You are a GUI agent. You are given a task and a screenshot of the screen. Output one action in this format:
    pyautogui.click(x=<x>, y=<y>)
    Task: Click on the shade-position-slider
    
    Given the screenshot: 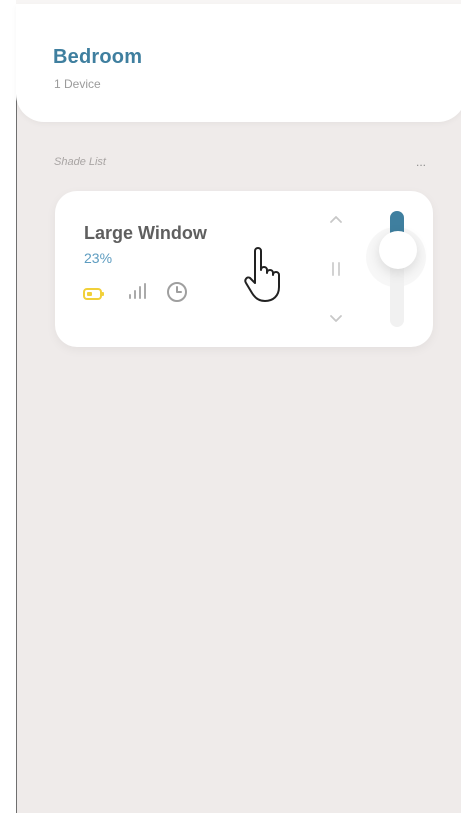 What is the action you would take?
    pyautogui.click(x=397, y=269)
    